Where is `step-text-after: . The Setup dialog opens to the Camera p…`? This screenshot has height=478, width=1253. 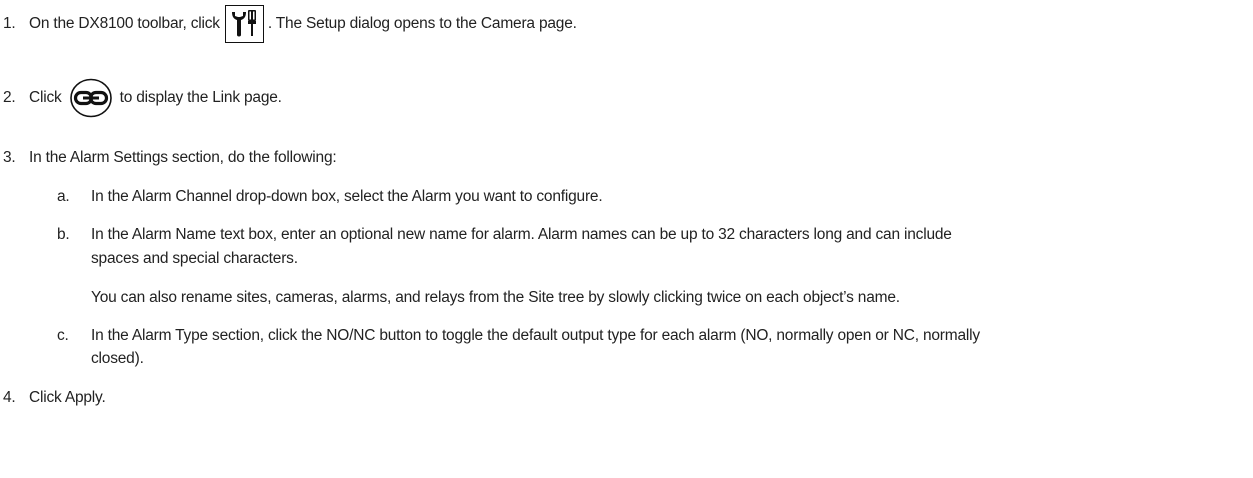
step-text-after: . The Setup dialog opens to the Camera p… is located at coordinates (422, 23).